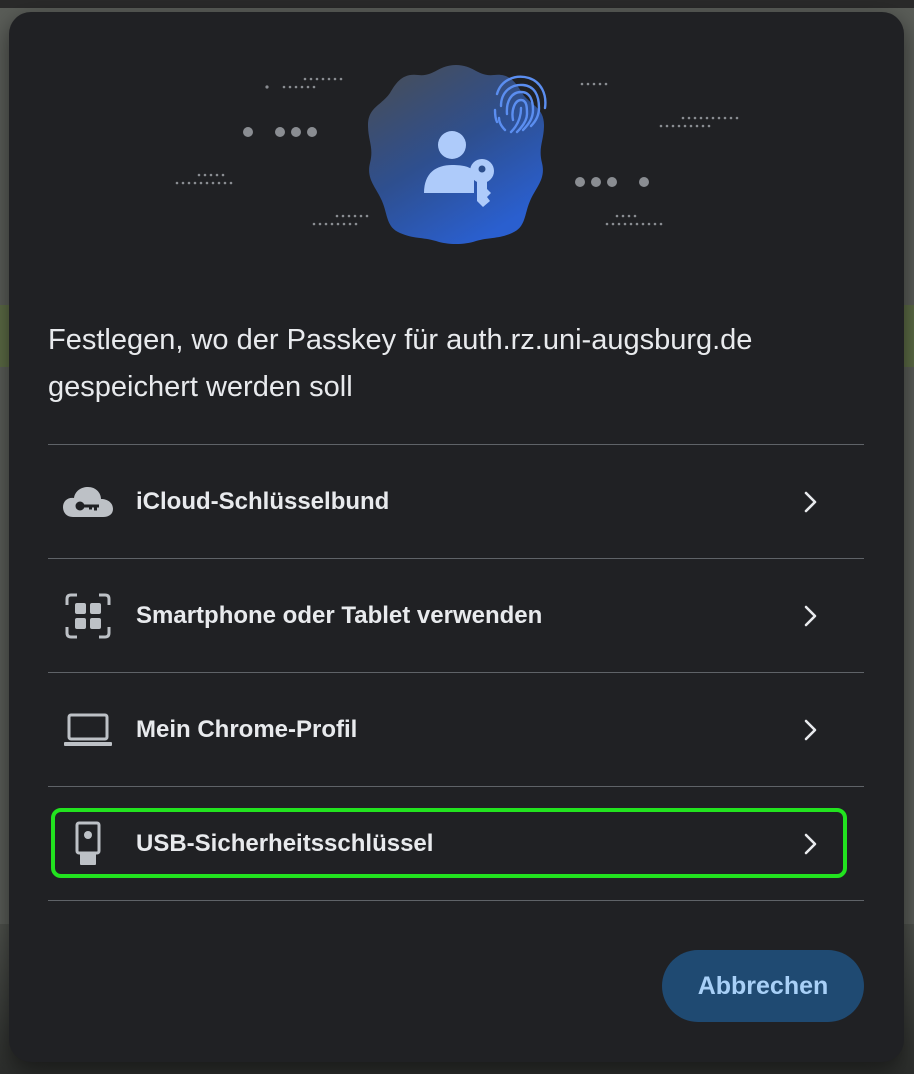 This screenshot has width=914, height=1074. What do you see at coordinates (263, 501) in the screenshot?
I see `option-label: iCloud-Schlüsselbund` at bounding box center [263, 501].